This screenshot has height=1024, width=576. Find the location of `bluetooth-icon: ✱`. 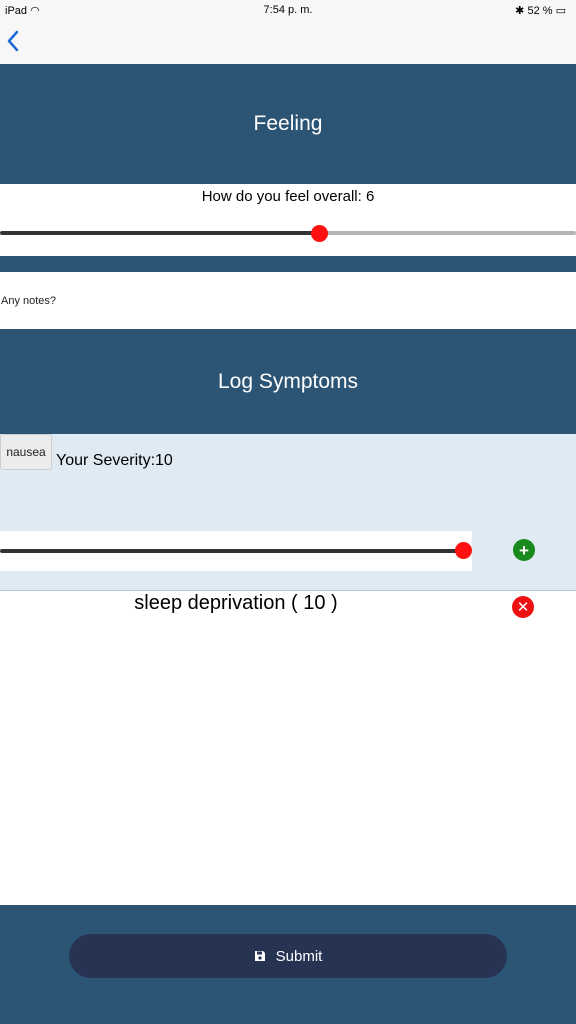

bluetooth-icon: ✱ is located at coordinates (520, 11).